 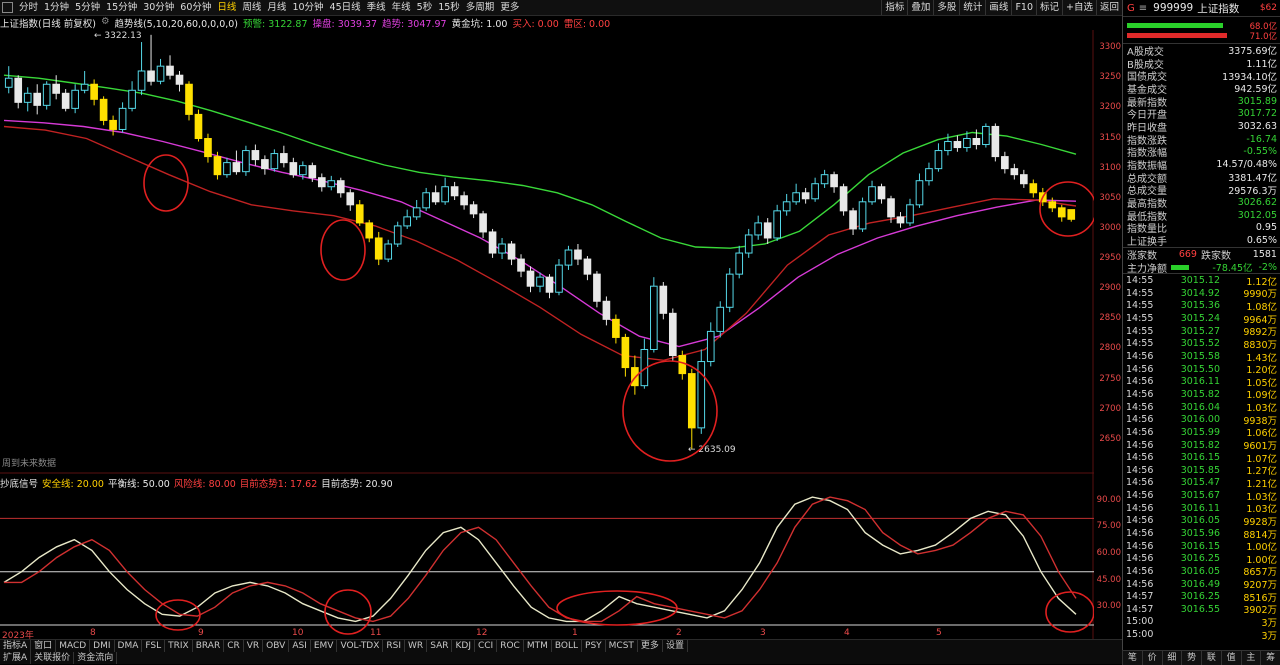 What do you see at coordinates (449, 7) in the screenshot?
I see `tab-period-14: 15秒` at bounding box center [449, 7].